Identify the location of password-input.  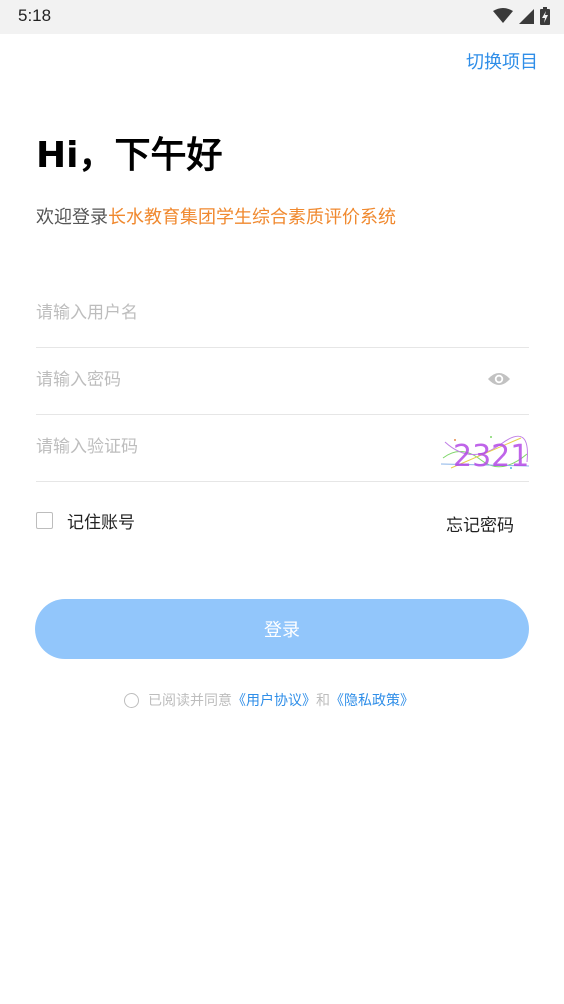
(246, 380).